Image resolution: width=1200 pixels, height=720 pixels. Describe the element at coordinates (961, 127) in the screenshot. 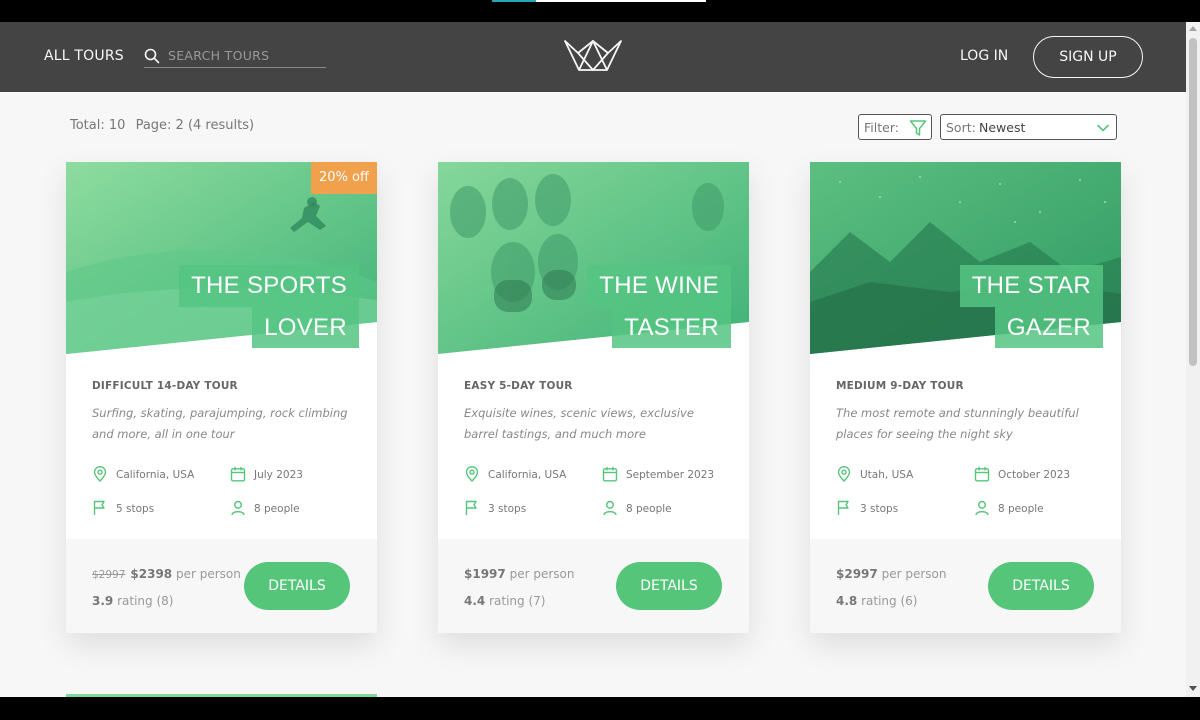

I see `sort-label: Sort:` at that location.